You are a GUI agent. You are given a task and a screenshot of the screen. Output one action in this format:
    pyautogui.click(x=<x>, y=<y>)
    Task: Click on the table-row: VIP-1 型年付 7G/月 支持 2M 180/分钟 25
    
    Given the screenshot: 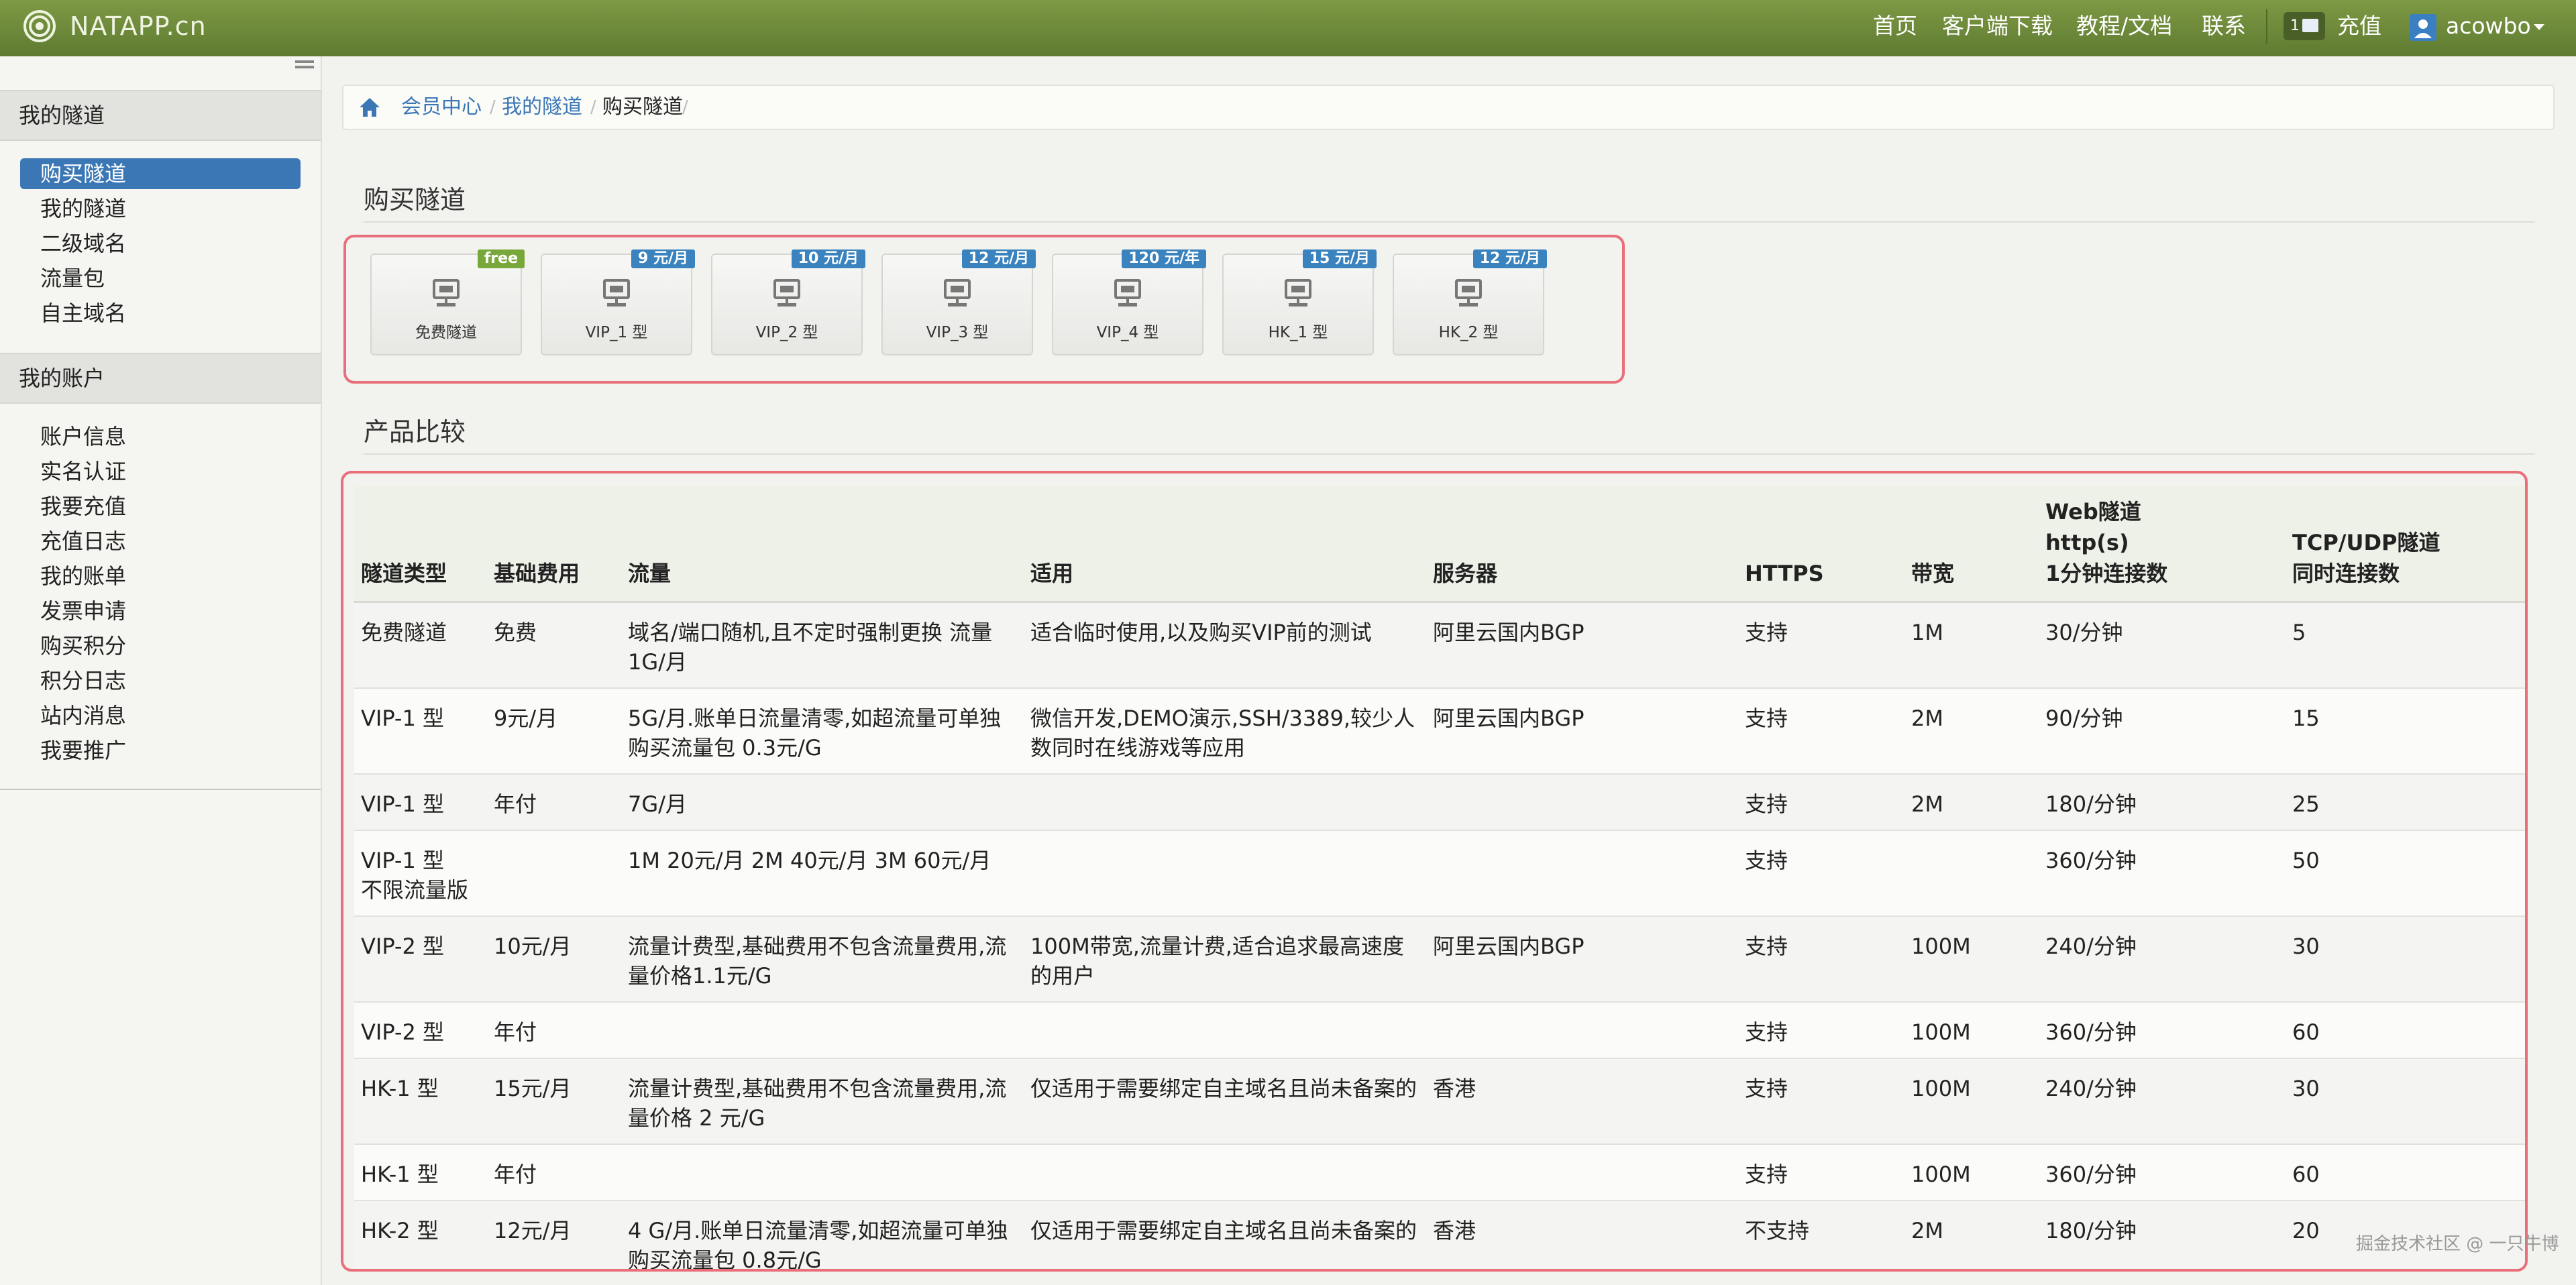 What is the action you would take?
    pyautogui.click(x=1439, y=801)
    